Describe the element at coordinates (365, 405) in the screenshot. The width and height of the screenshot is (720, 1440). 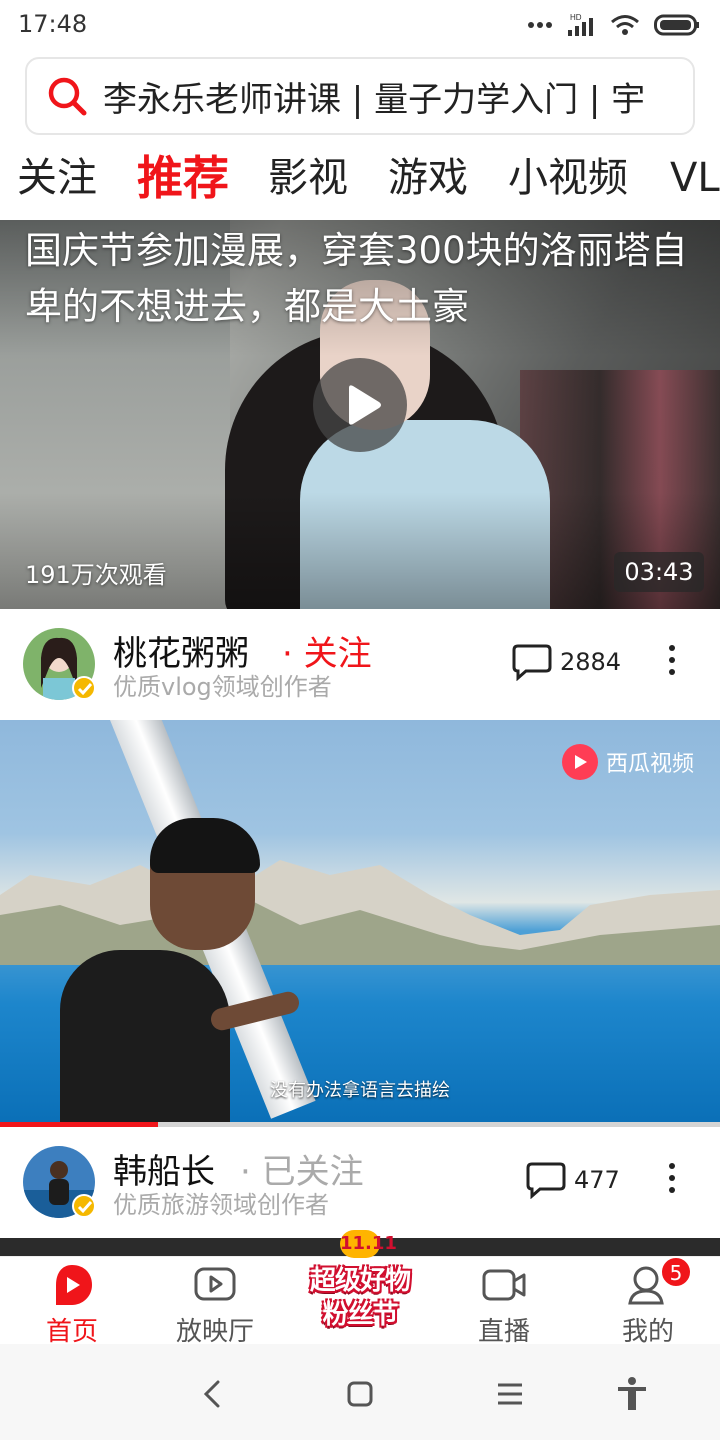
I see `play-icon` at that location.